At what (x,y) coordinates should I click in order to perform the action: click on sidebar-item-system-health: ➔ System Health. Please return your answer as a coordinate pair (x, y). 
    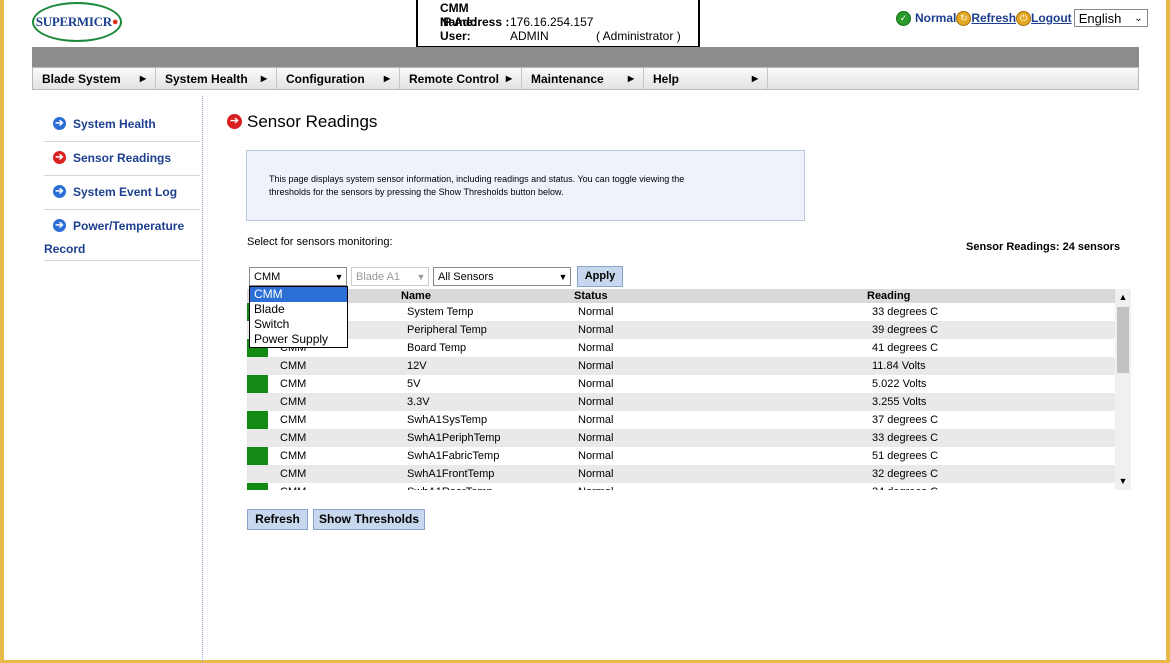
    Looking at the image, I should click on (122, 125).